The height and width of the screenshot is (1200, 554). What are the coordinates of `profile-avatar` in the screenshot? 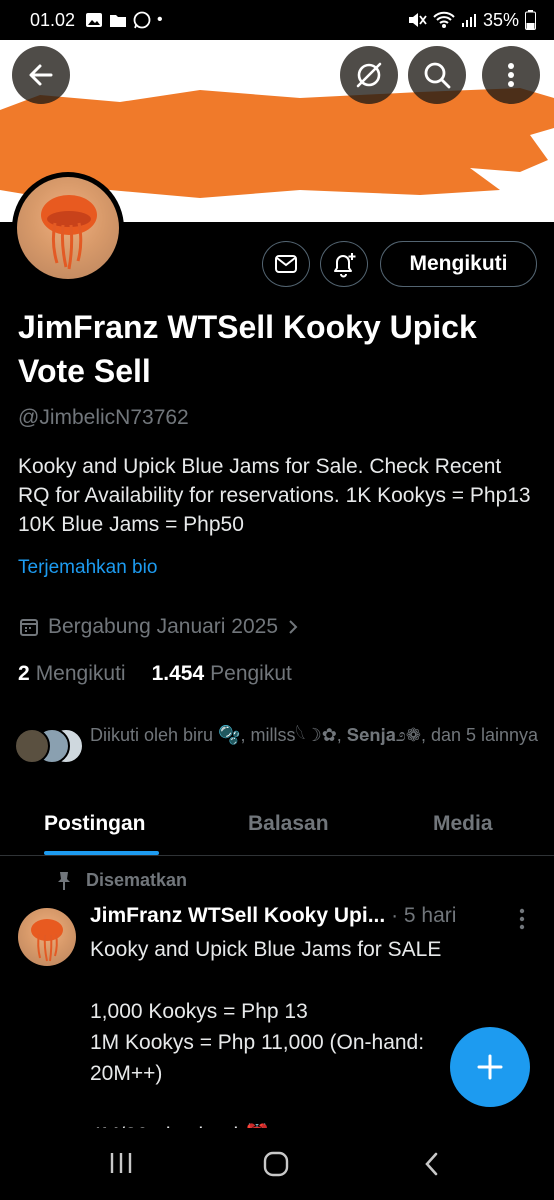 It's located at (68, 228).